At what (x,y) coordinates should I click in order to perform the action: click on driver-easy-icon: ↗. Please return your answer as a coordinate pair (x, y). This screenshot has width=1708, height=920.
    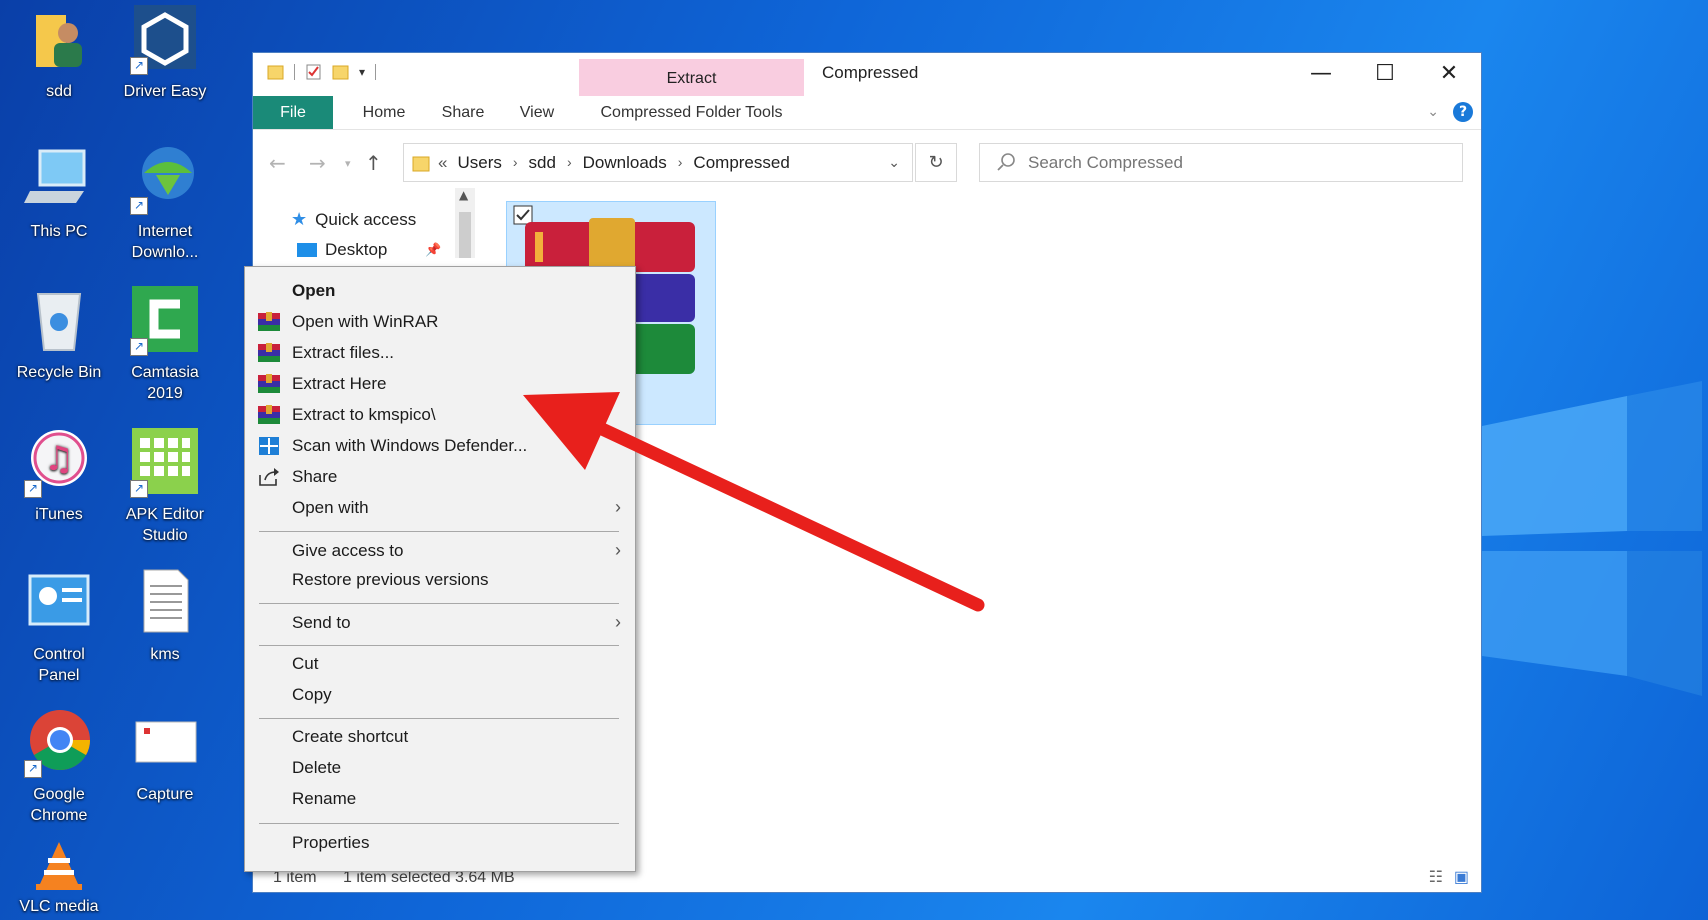
    Looking at the image, I should click on (165, 40).